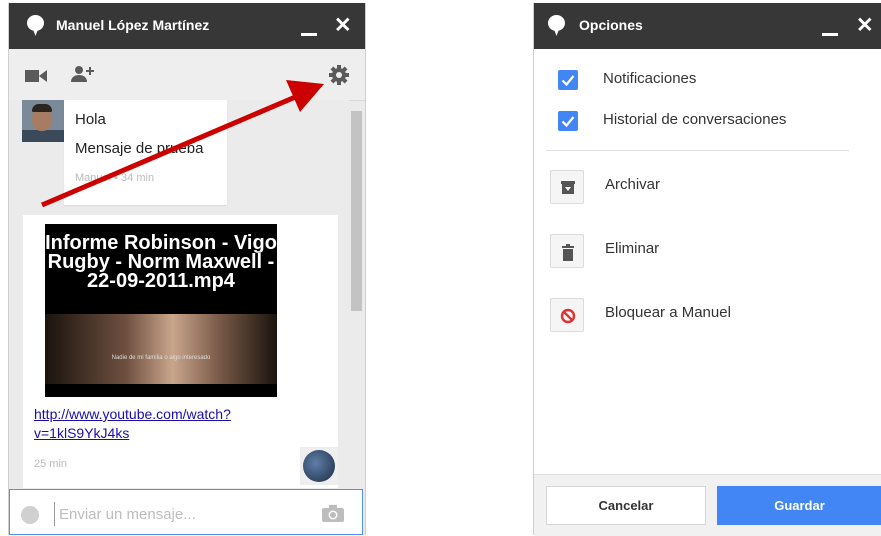 The image size is (881, 536). Describe the element at coordinates (161, 358) in the screenshot. I see `video-caption: Nadie de mi familia o algo interesado` at that location.